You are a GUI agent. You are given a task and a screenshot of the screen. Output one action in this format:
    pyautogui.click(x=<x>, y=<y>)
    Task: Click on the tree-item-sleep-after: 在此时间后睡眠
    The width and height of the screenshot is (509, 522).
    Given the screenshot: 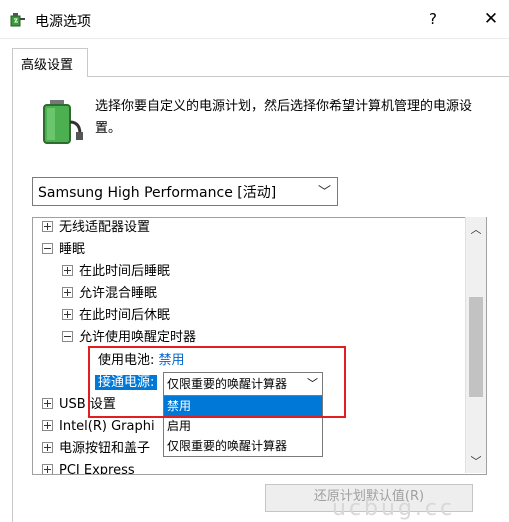 What is the action you would take?
    pyautogui.click(x=116, y=272)
    